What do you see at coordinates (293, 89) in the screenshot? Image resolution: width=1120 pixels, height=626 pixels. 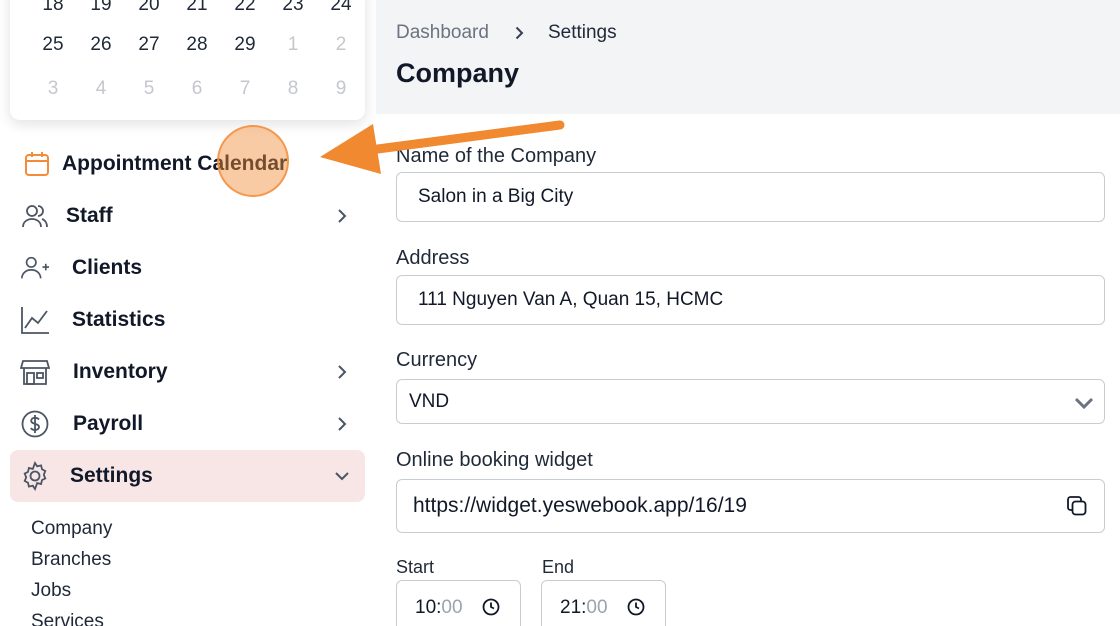 I see `calendar-day: 8` at bounding box center [293, 89].